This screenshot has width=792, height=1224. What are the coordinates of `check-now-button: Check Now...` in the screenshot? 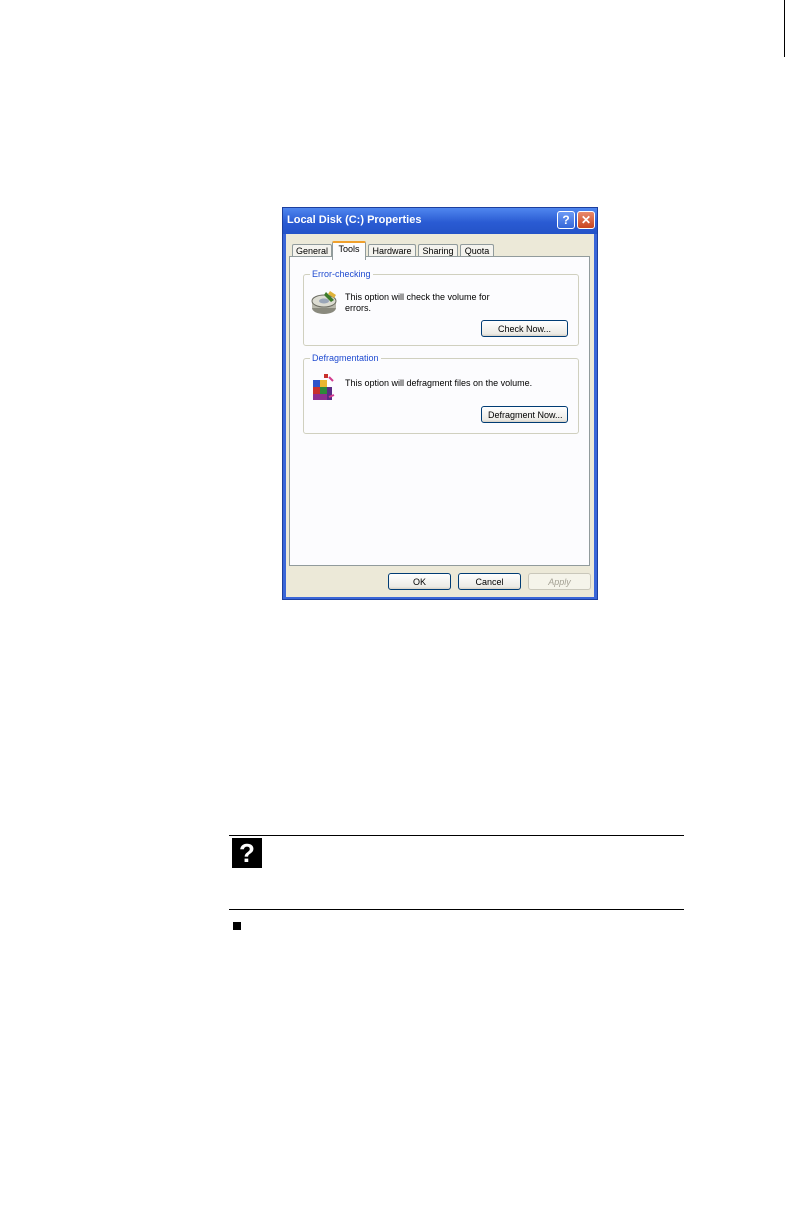 It's located at (524, 328).